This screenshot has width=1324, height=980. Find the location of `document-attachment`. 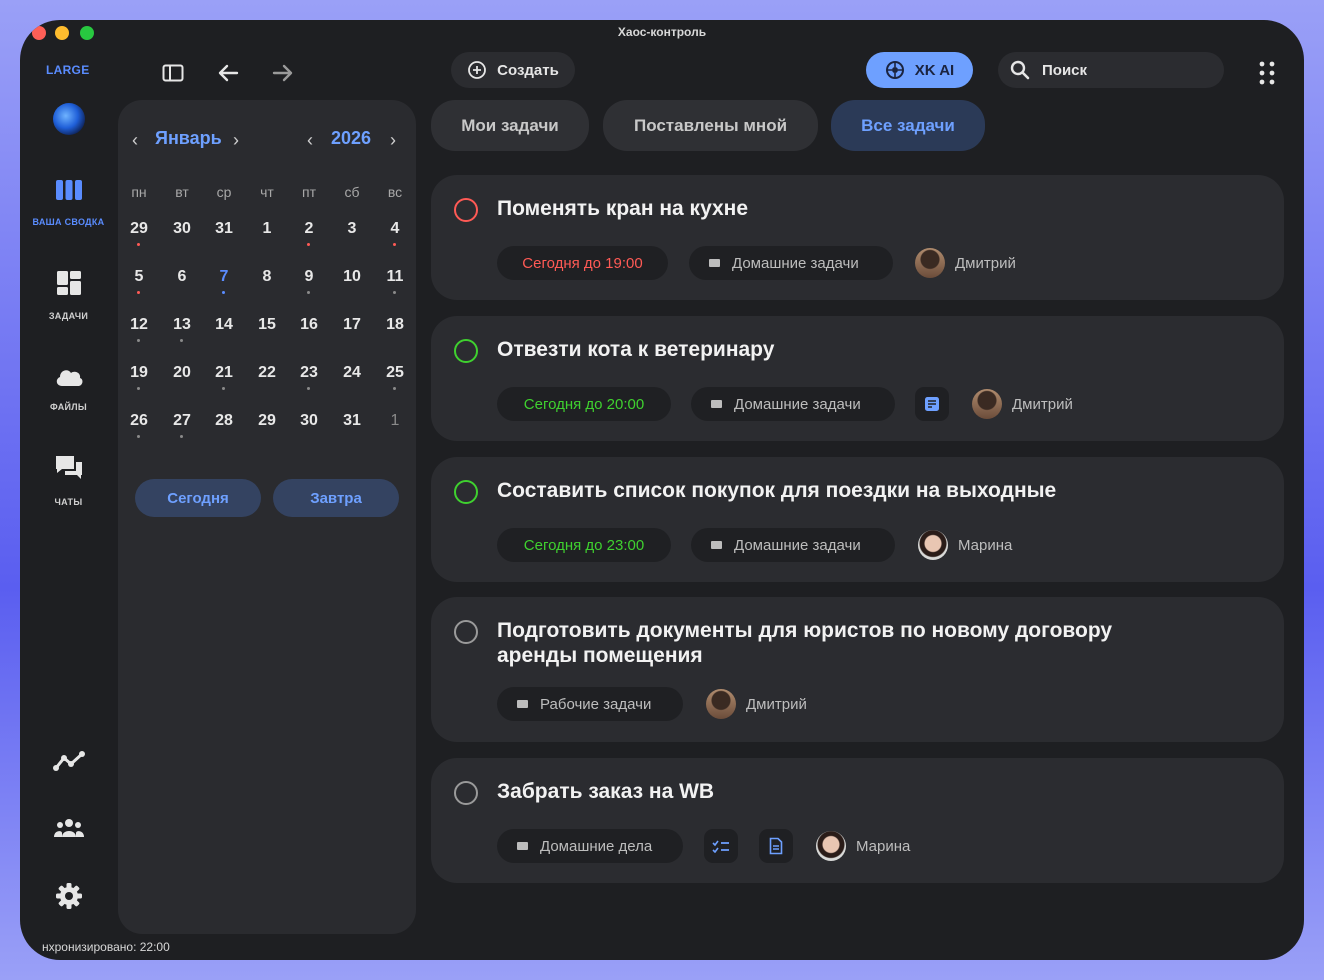

document-attachment is located at coordinates (776, 846).